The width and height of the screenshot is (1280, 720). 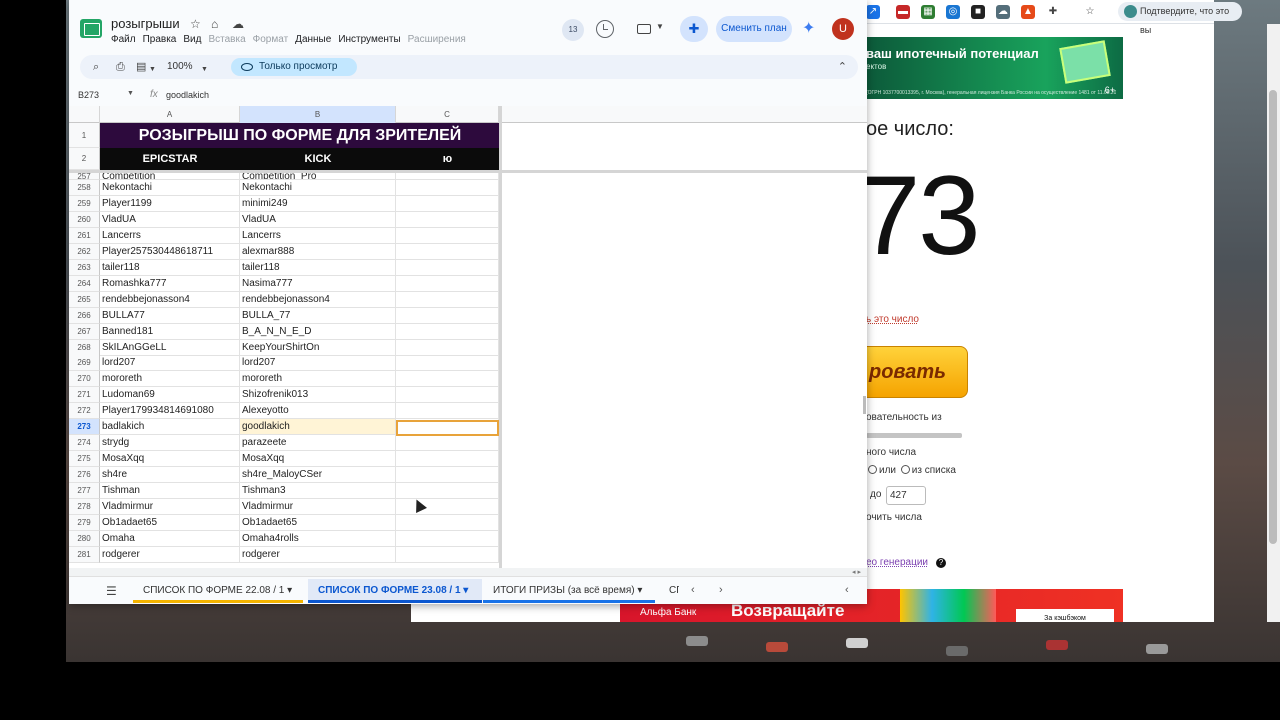 I want to click on cloud-status-icon: ☁, so click(x=238, y=24).